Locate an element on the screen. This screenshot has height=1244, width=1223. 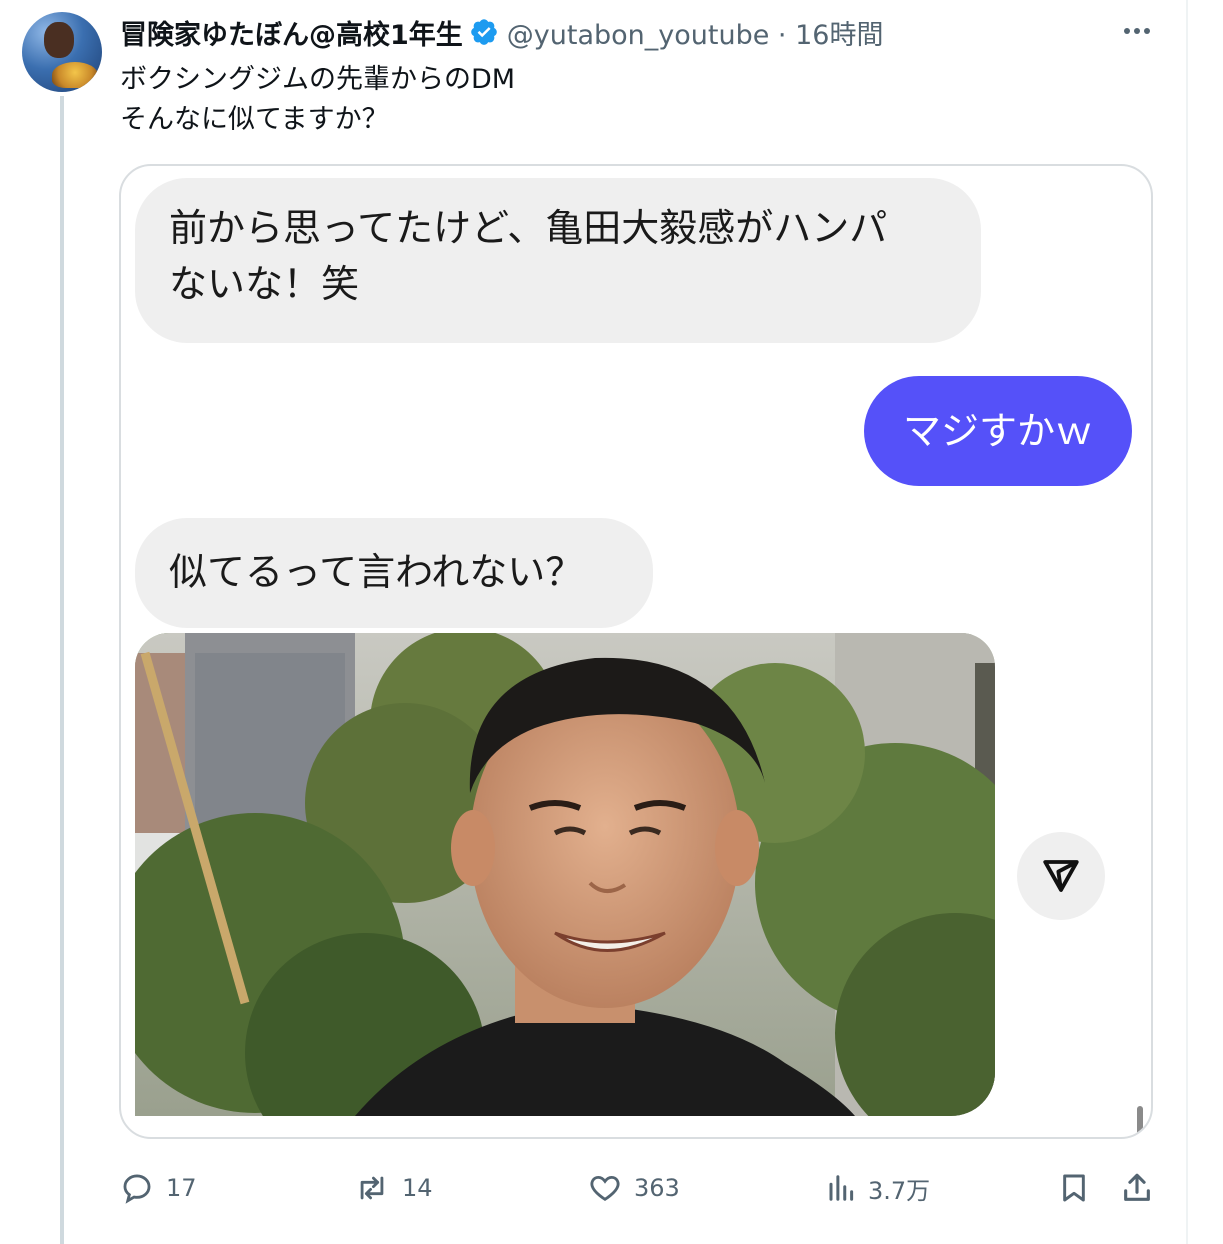
reply-icon is located at coordinates (137, 1188).